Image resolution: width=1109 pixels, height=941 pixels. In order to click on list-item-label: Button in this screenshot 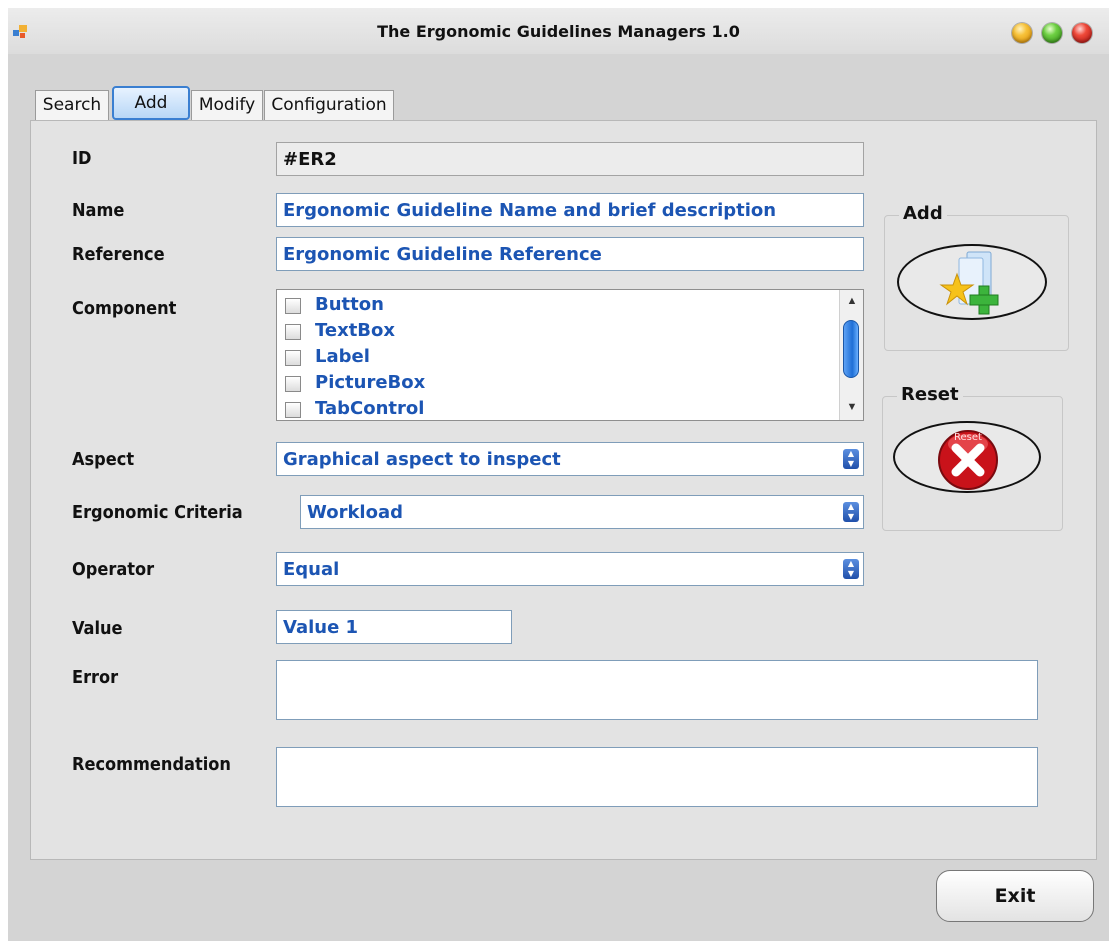, I will do `click(349, 304)`.